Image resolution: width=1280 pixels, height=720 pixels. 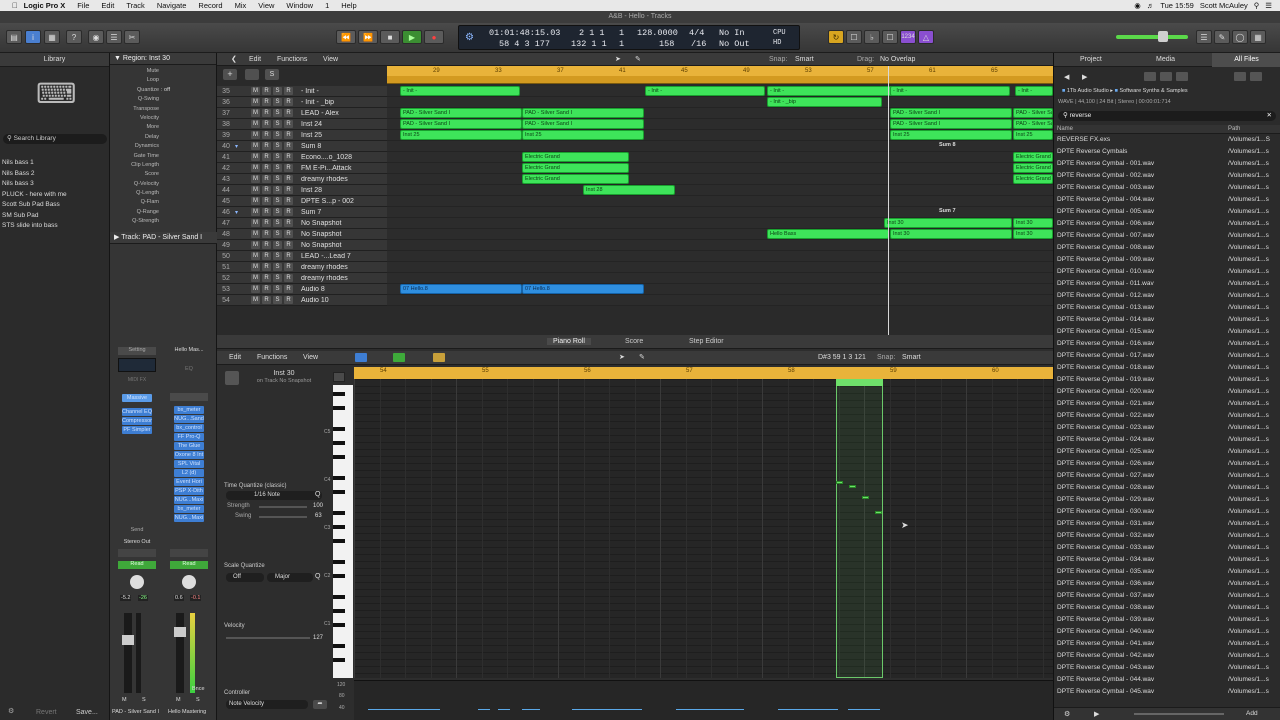 I want to click on smart-controls-button: ◉, so click(x=96, y=37).